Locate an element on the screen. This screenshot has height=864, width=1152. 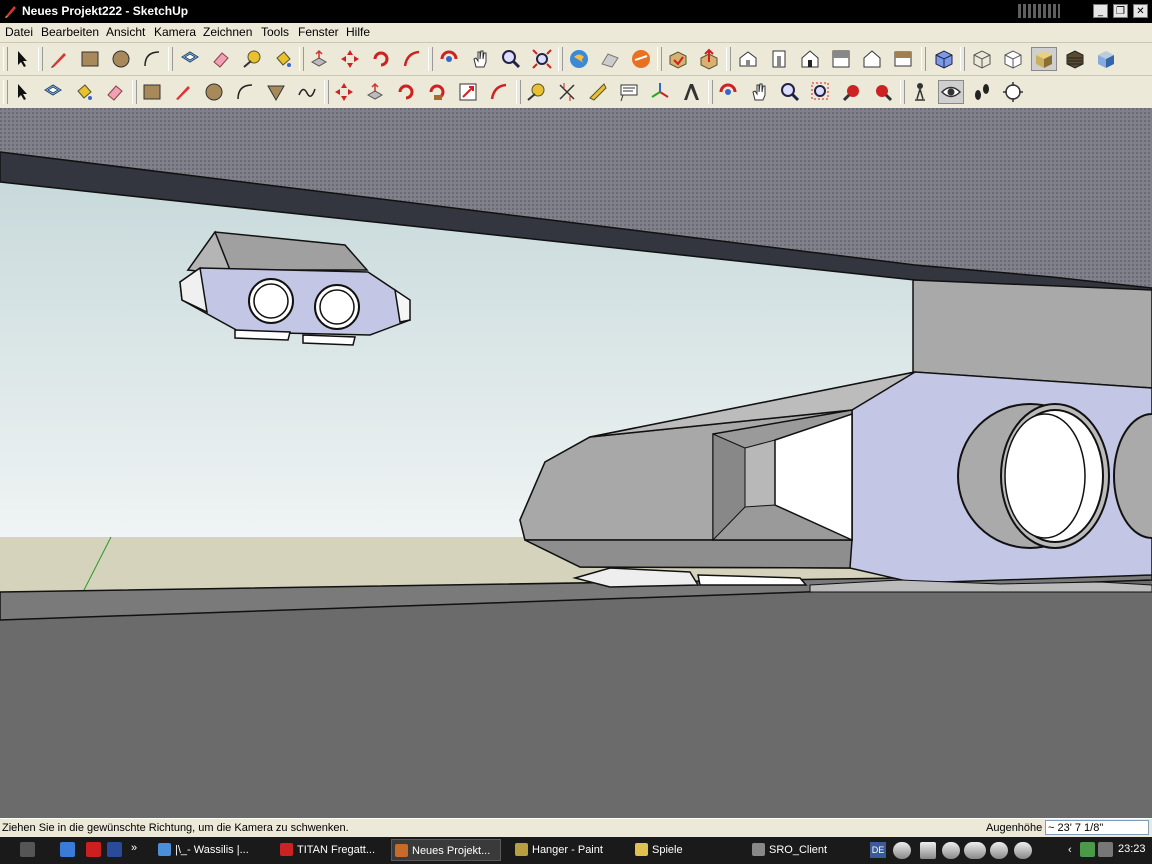
menu-ansicht: Ansicht is located at coordinates (125, 32).